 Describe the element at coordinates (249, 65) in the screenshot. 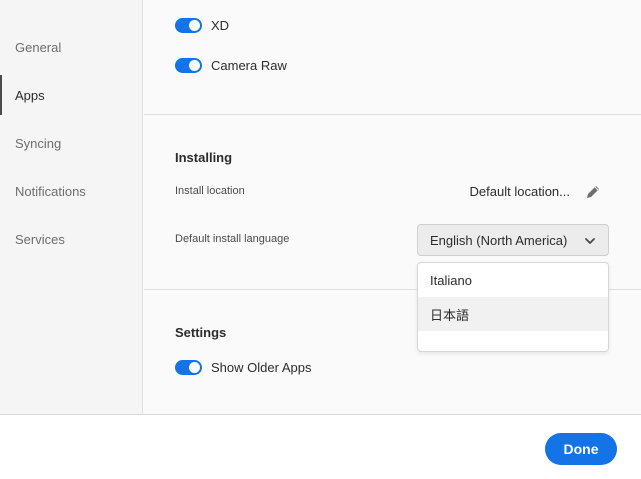

I see `toggle-label: Camera Raw` at that location.